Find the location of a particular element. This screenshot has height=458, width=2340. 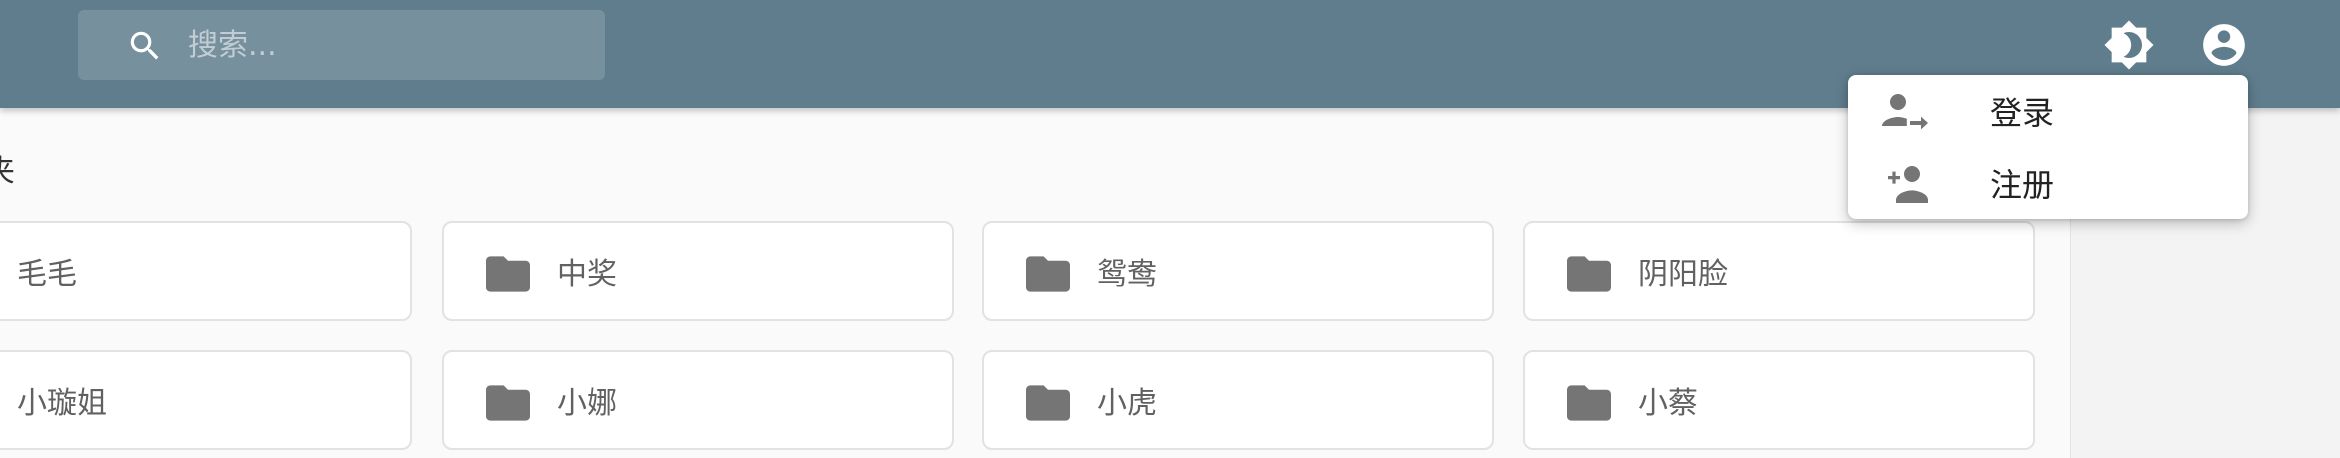

account-menu: 登录 注册 is located at coordinates (2048, 147).